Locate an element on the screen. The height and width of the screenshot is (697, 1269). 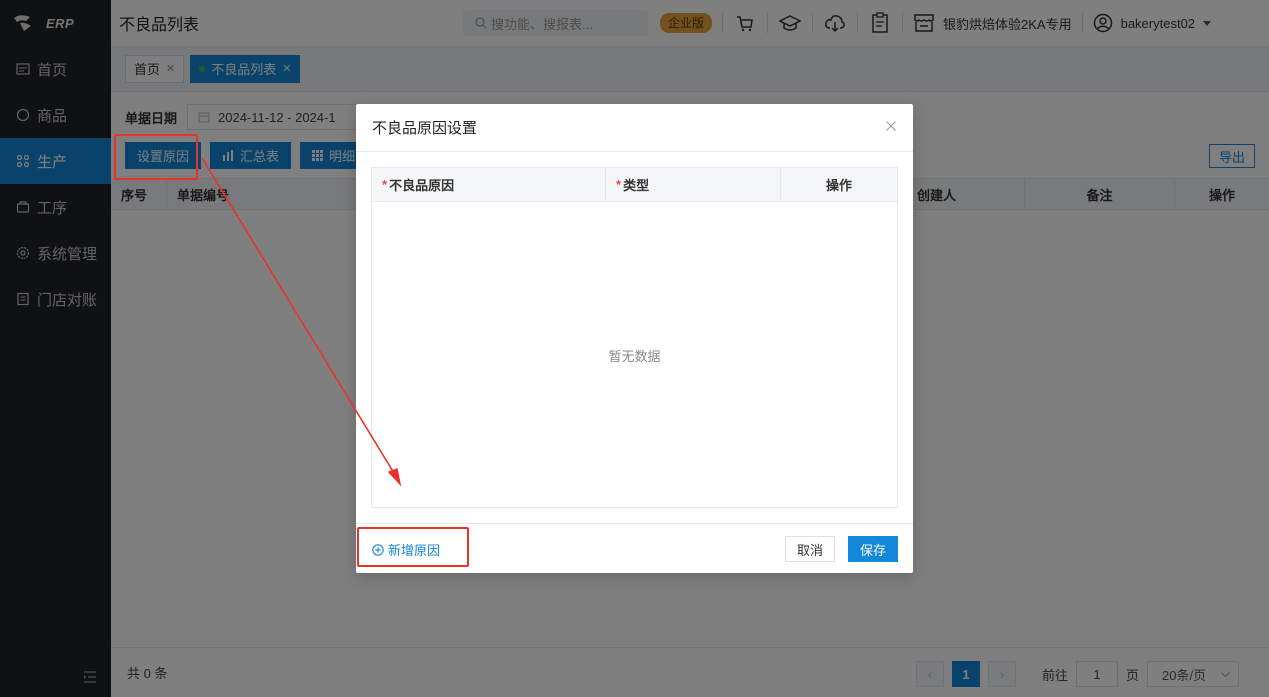
dialog-title: 不良品原因设置 is located at coordinates (425, 128).